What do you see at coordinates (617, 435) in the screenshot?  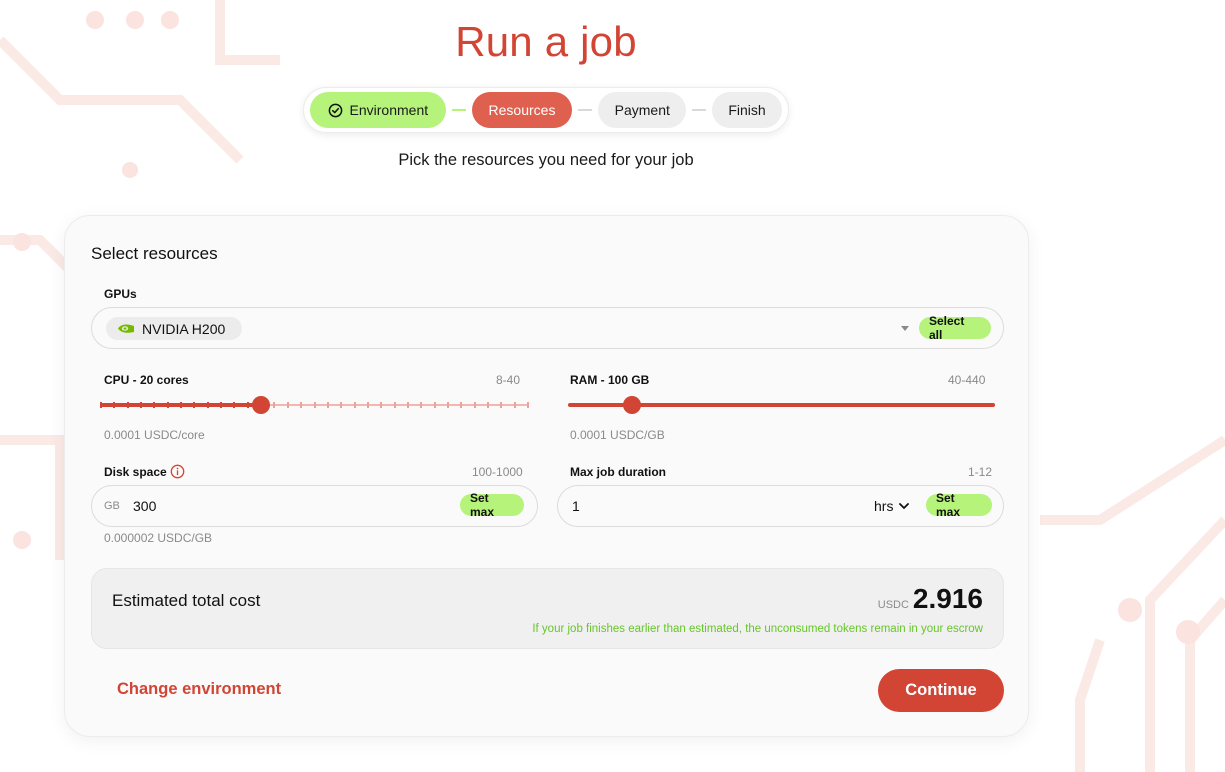 I see `ram-price: 0.0001 USDC/GB` at bounding box center [617, 435].